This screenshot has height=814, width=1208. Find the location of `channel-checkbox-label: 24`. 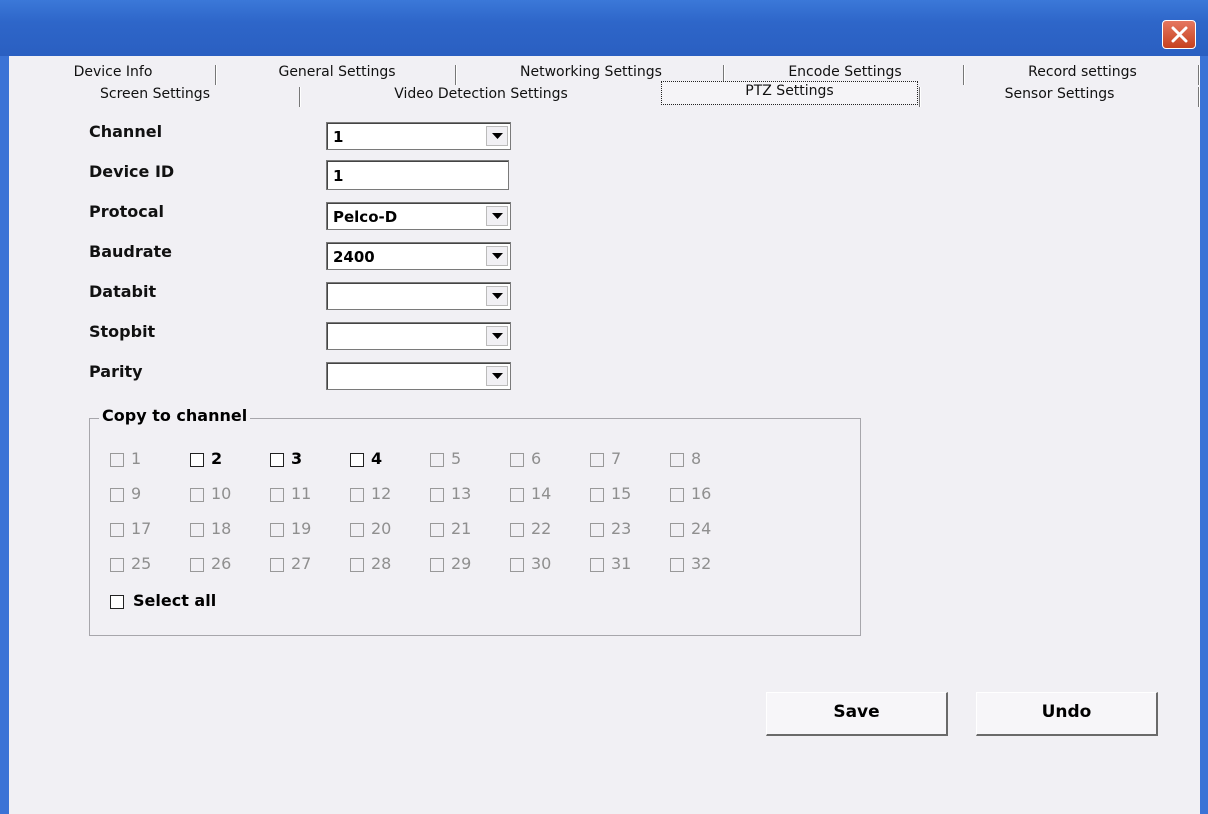

channel-checkbox-label: 24 is located at coordinates (701, 528).